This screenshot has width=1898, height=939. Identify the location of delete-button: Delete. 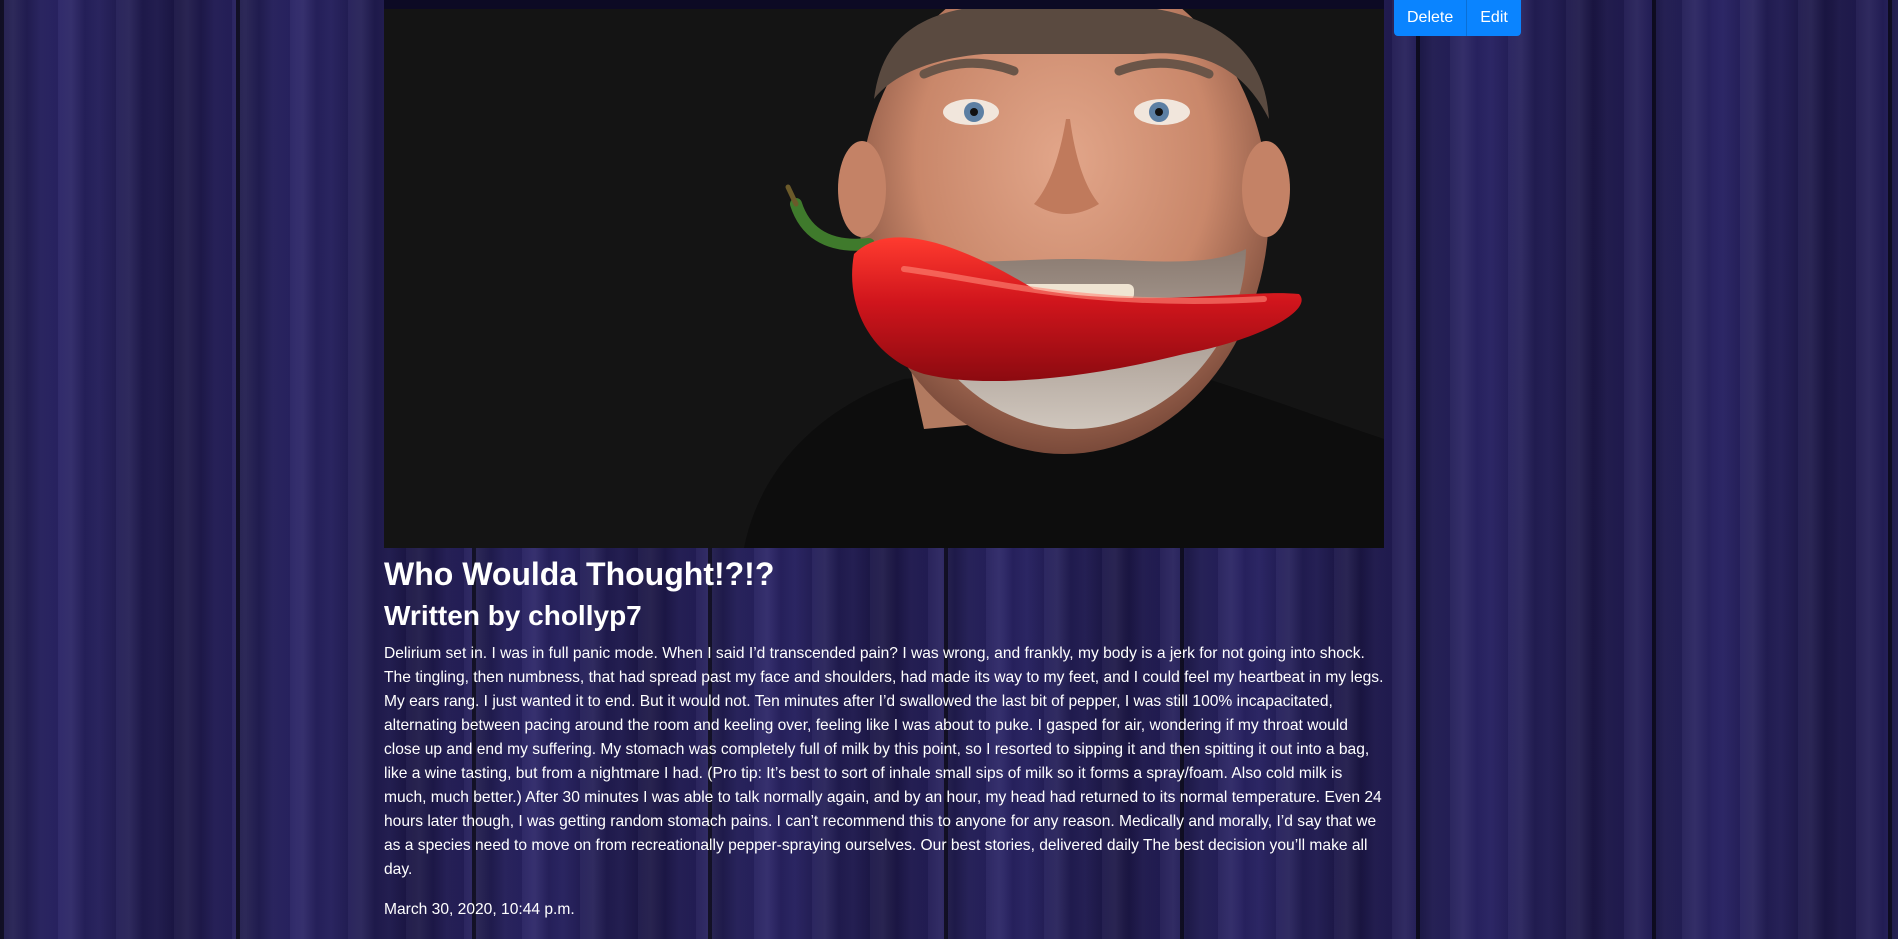
(1430, 18).